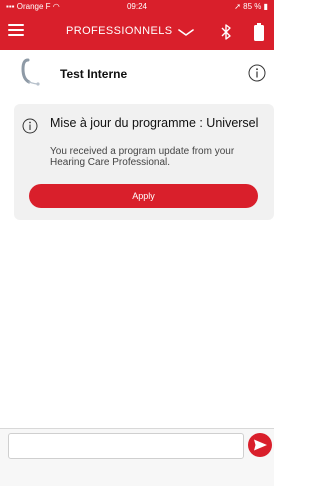  I want to click on update-title: Mise à jour du programme : Universel, so click(154, 123).